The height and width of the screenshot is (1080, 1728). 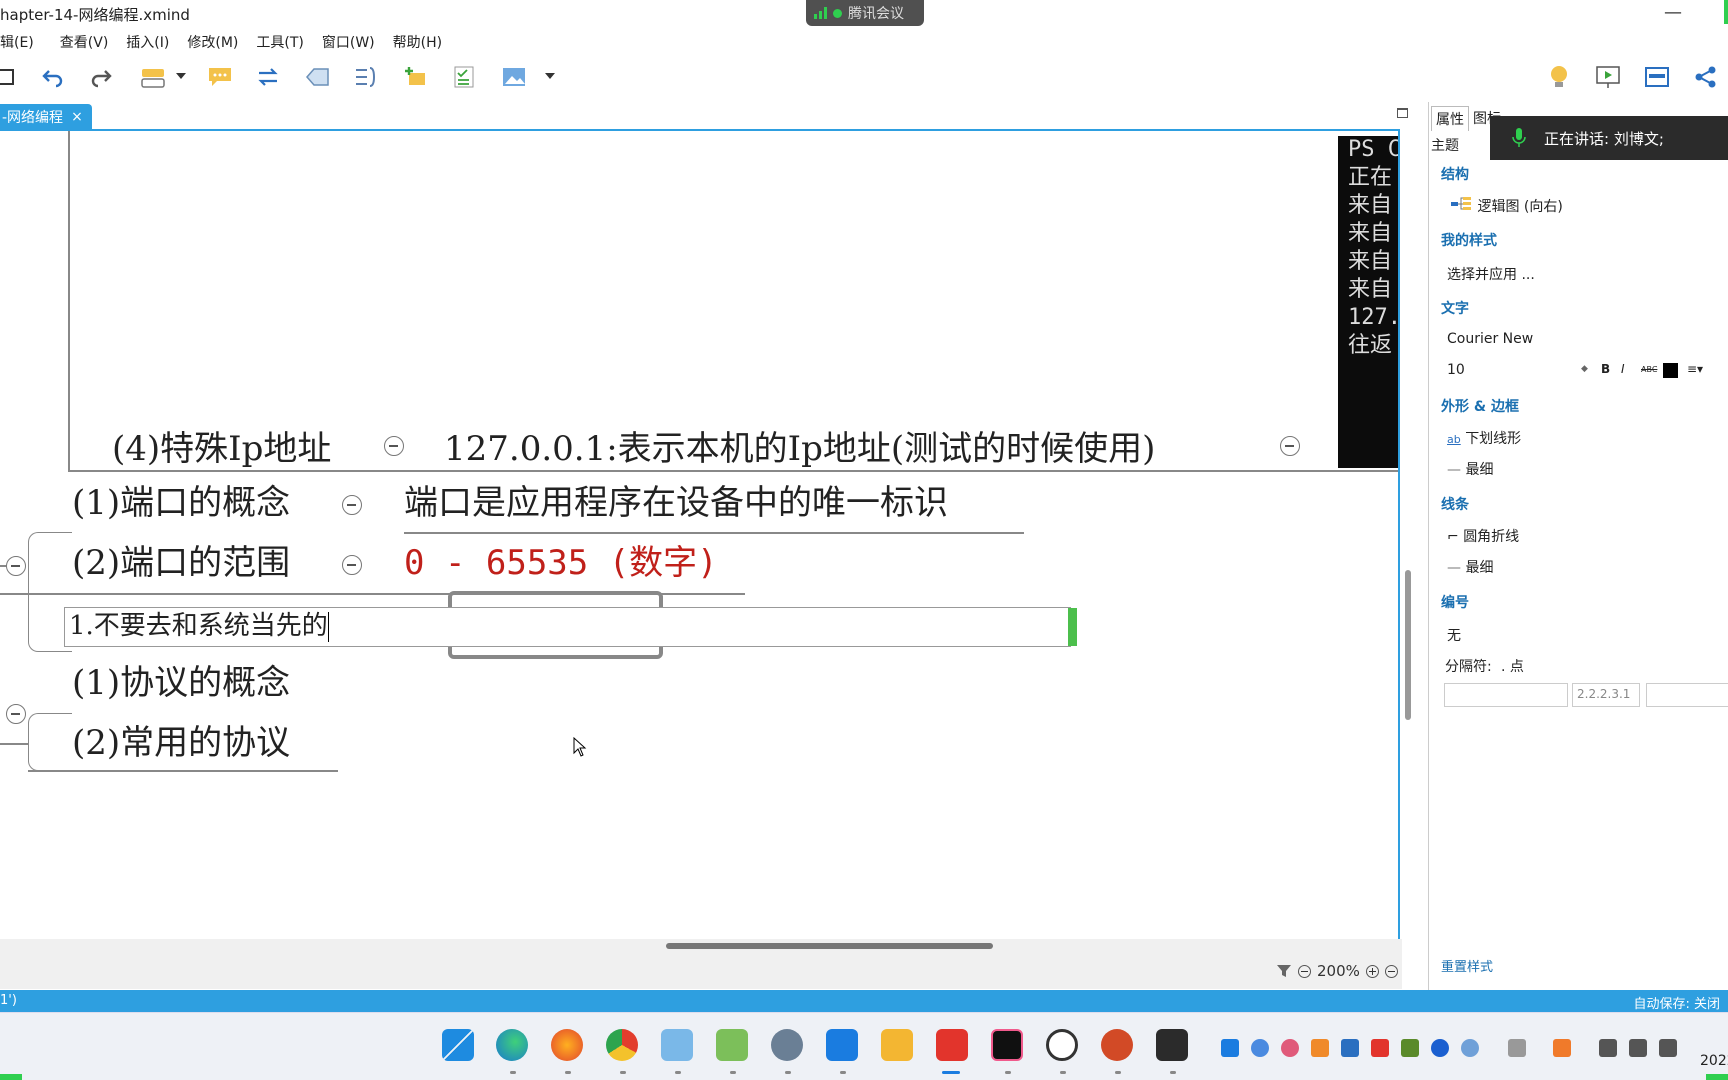 What do you see at coordinates (1467, 965) in the screenshot?
I see `reset-style-link: 重置样式` at bounding box center [1467, 965].